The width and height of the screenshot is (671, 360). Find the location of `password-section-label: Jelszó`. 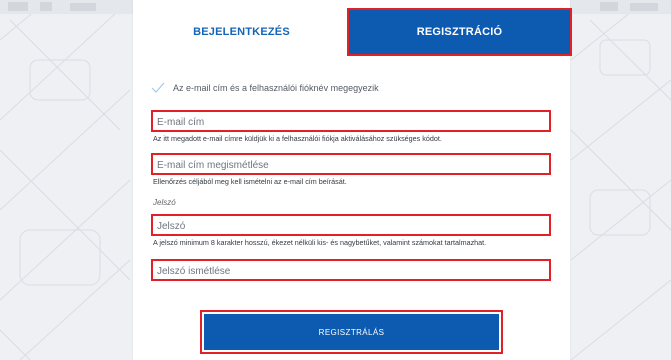

password-section-label: Jelszó is located at coordinates (164, 202).